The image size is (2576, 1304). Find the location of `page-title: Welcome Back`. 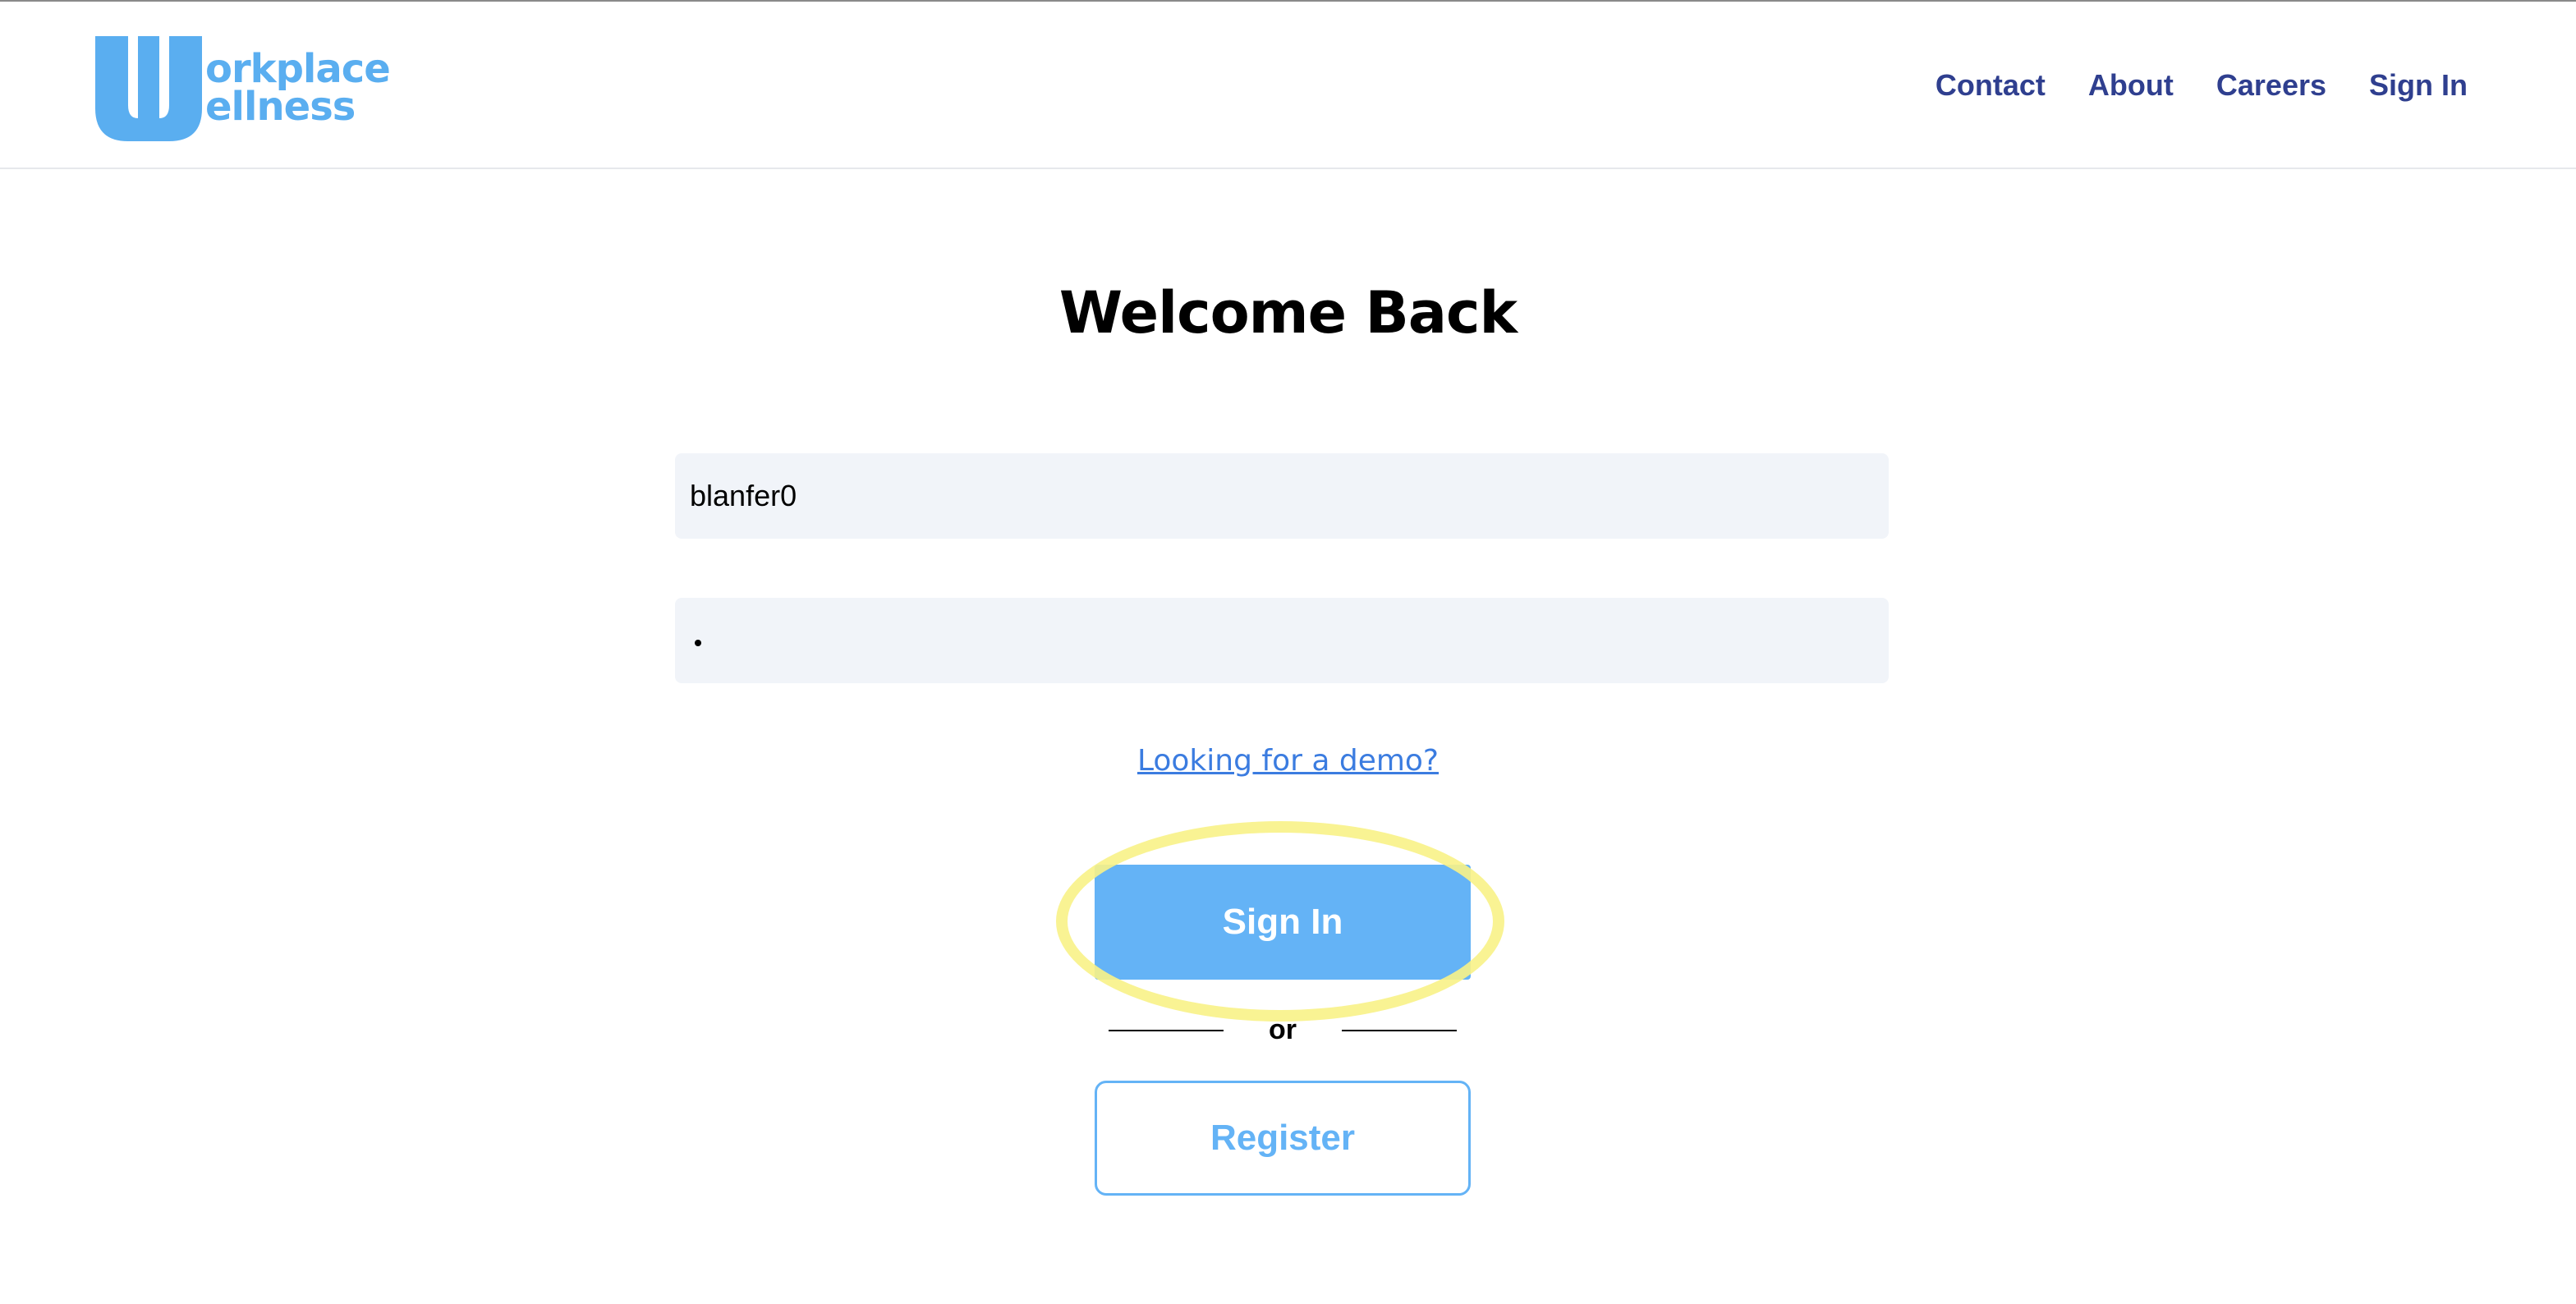

page-title: Welcome Back is located at coordinates (1288, 313).